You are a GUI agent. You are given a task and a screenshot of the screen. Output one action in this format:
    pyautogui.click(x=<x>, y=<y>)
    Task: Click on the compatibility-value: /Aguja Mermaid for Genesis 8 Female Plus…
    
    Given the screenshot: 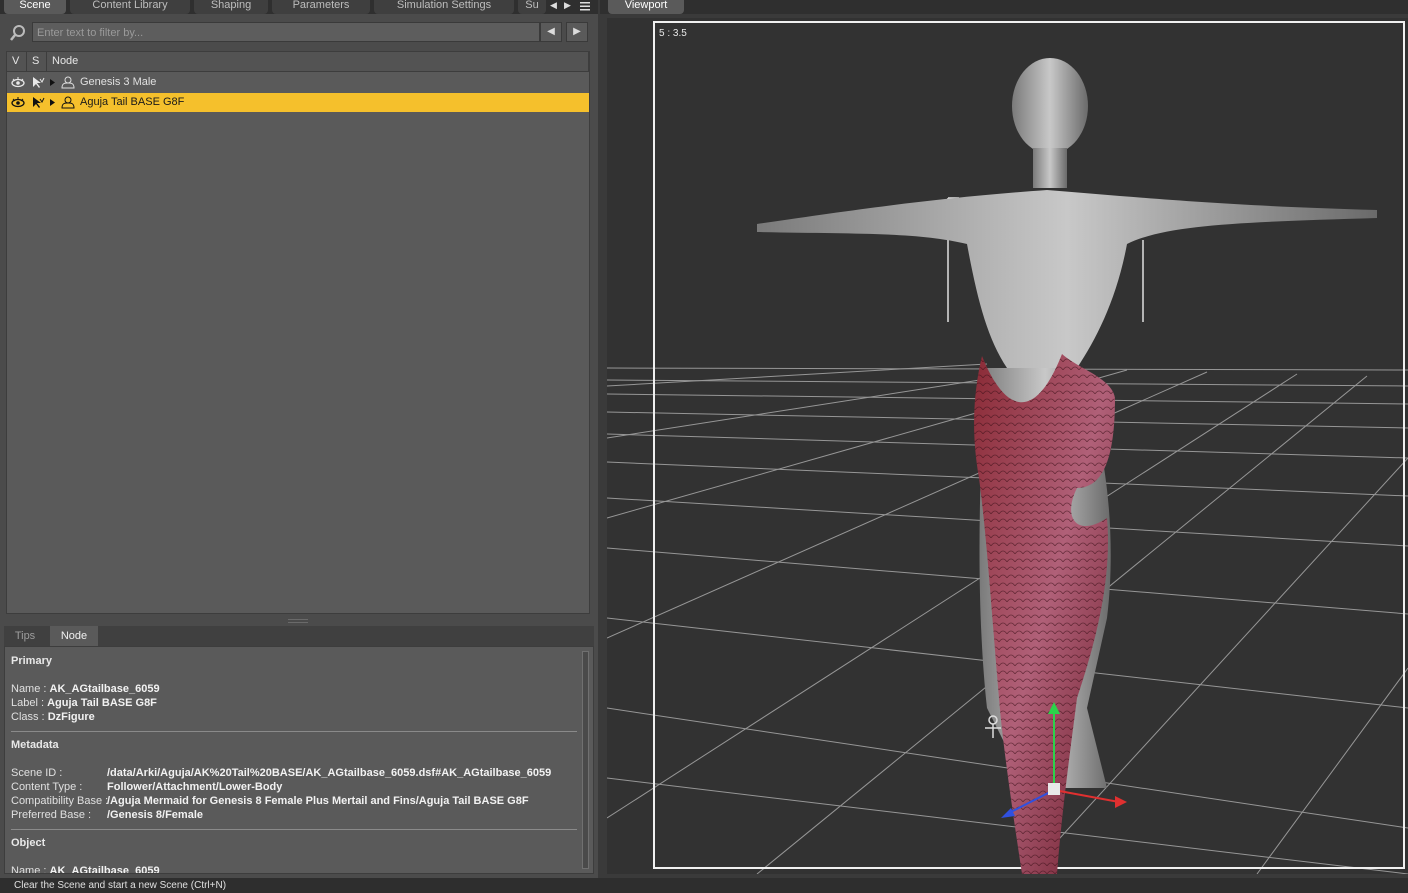 What is the action you would take?
    pyautogui.click(x=318, y=801)
    